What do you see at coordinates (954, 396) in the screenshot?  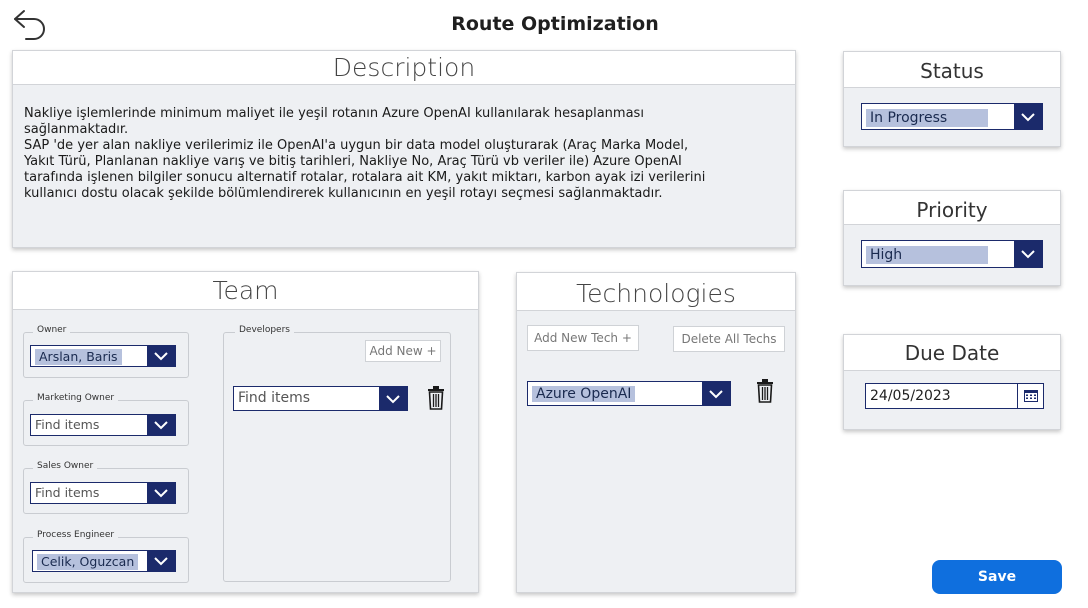 I see `due-date-input: 24/05/2023` at bounding box center [954, 396].